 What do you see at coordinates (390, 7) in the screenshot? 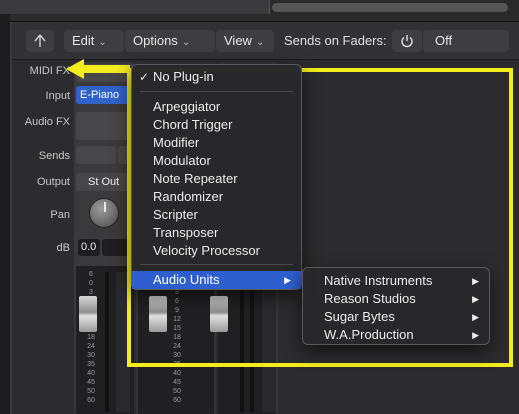
I see `horizontal-scrollbar` at bounding box center [390, 7].